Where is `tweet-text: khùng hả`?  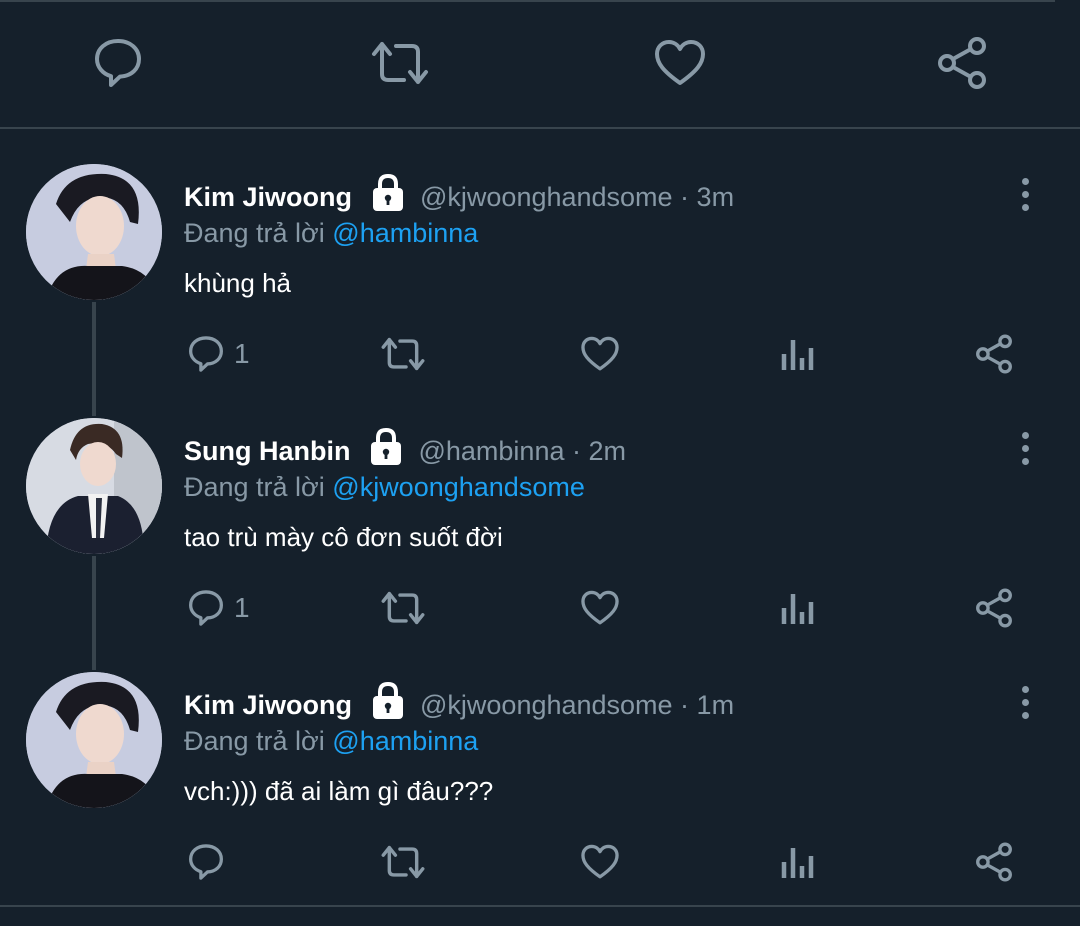
tweet-text: khùng hả is located at coordinates (237, 283).